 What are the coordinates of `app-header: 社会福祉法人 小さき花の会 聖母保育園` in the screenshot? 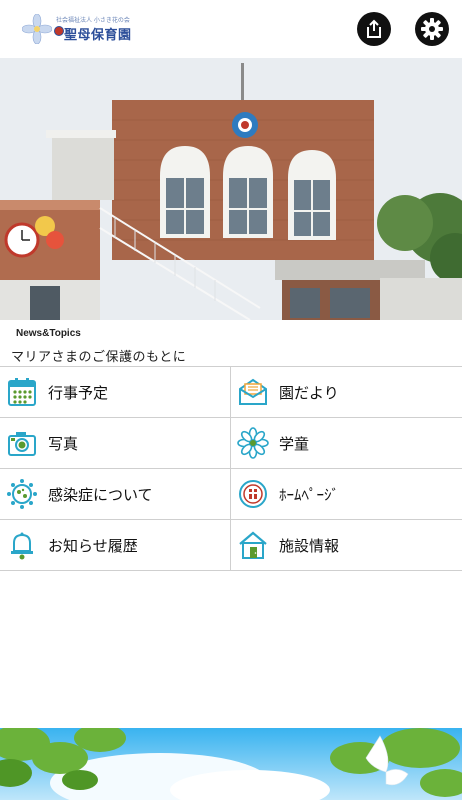 It's located at (231, 29).